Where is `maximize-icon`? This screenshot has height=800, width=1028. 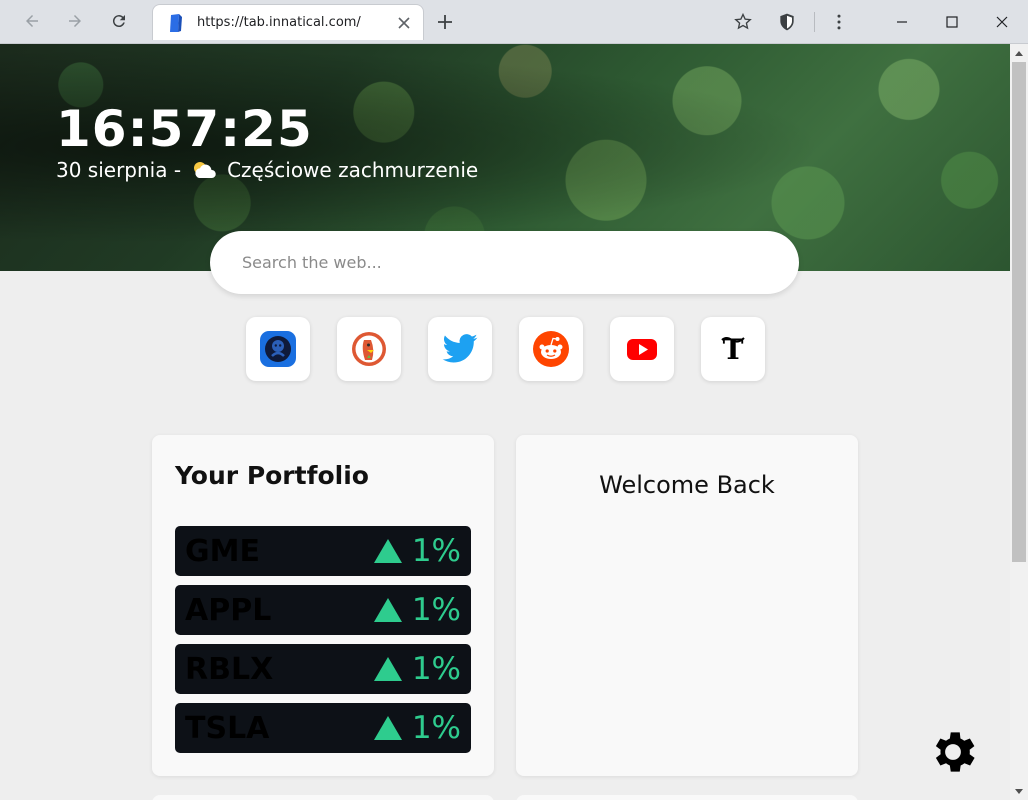
maximize-icon is located at coordinates (952, 22).